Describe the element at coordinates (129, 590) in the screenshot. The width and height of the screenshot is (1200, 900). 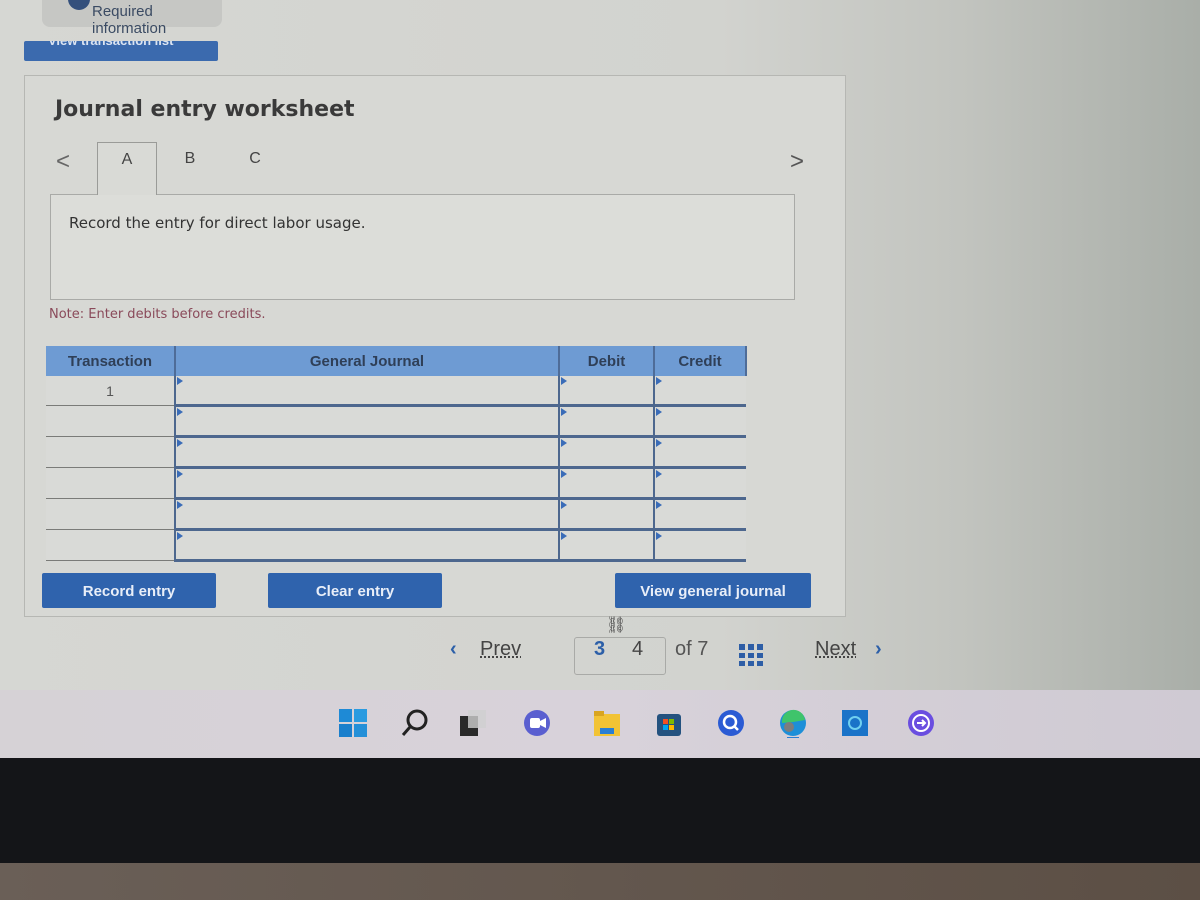
I see `record-entry-button: Record entry` at that location.